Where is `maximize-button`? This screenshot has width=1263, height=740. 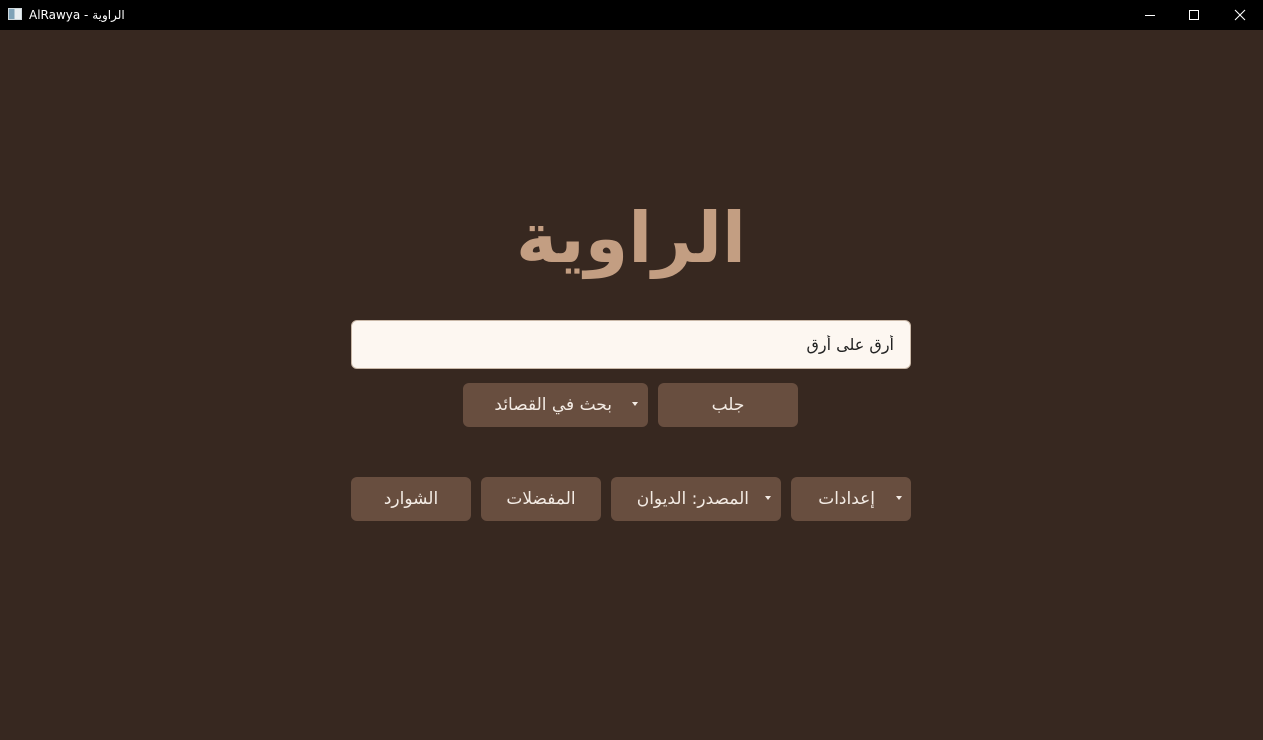 maximize-button is located at coordinates (1194, 15).